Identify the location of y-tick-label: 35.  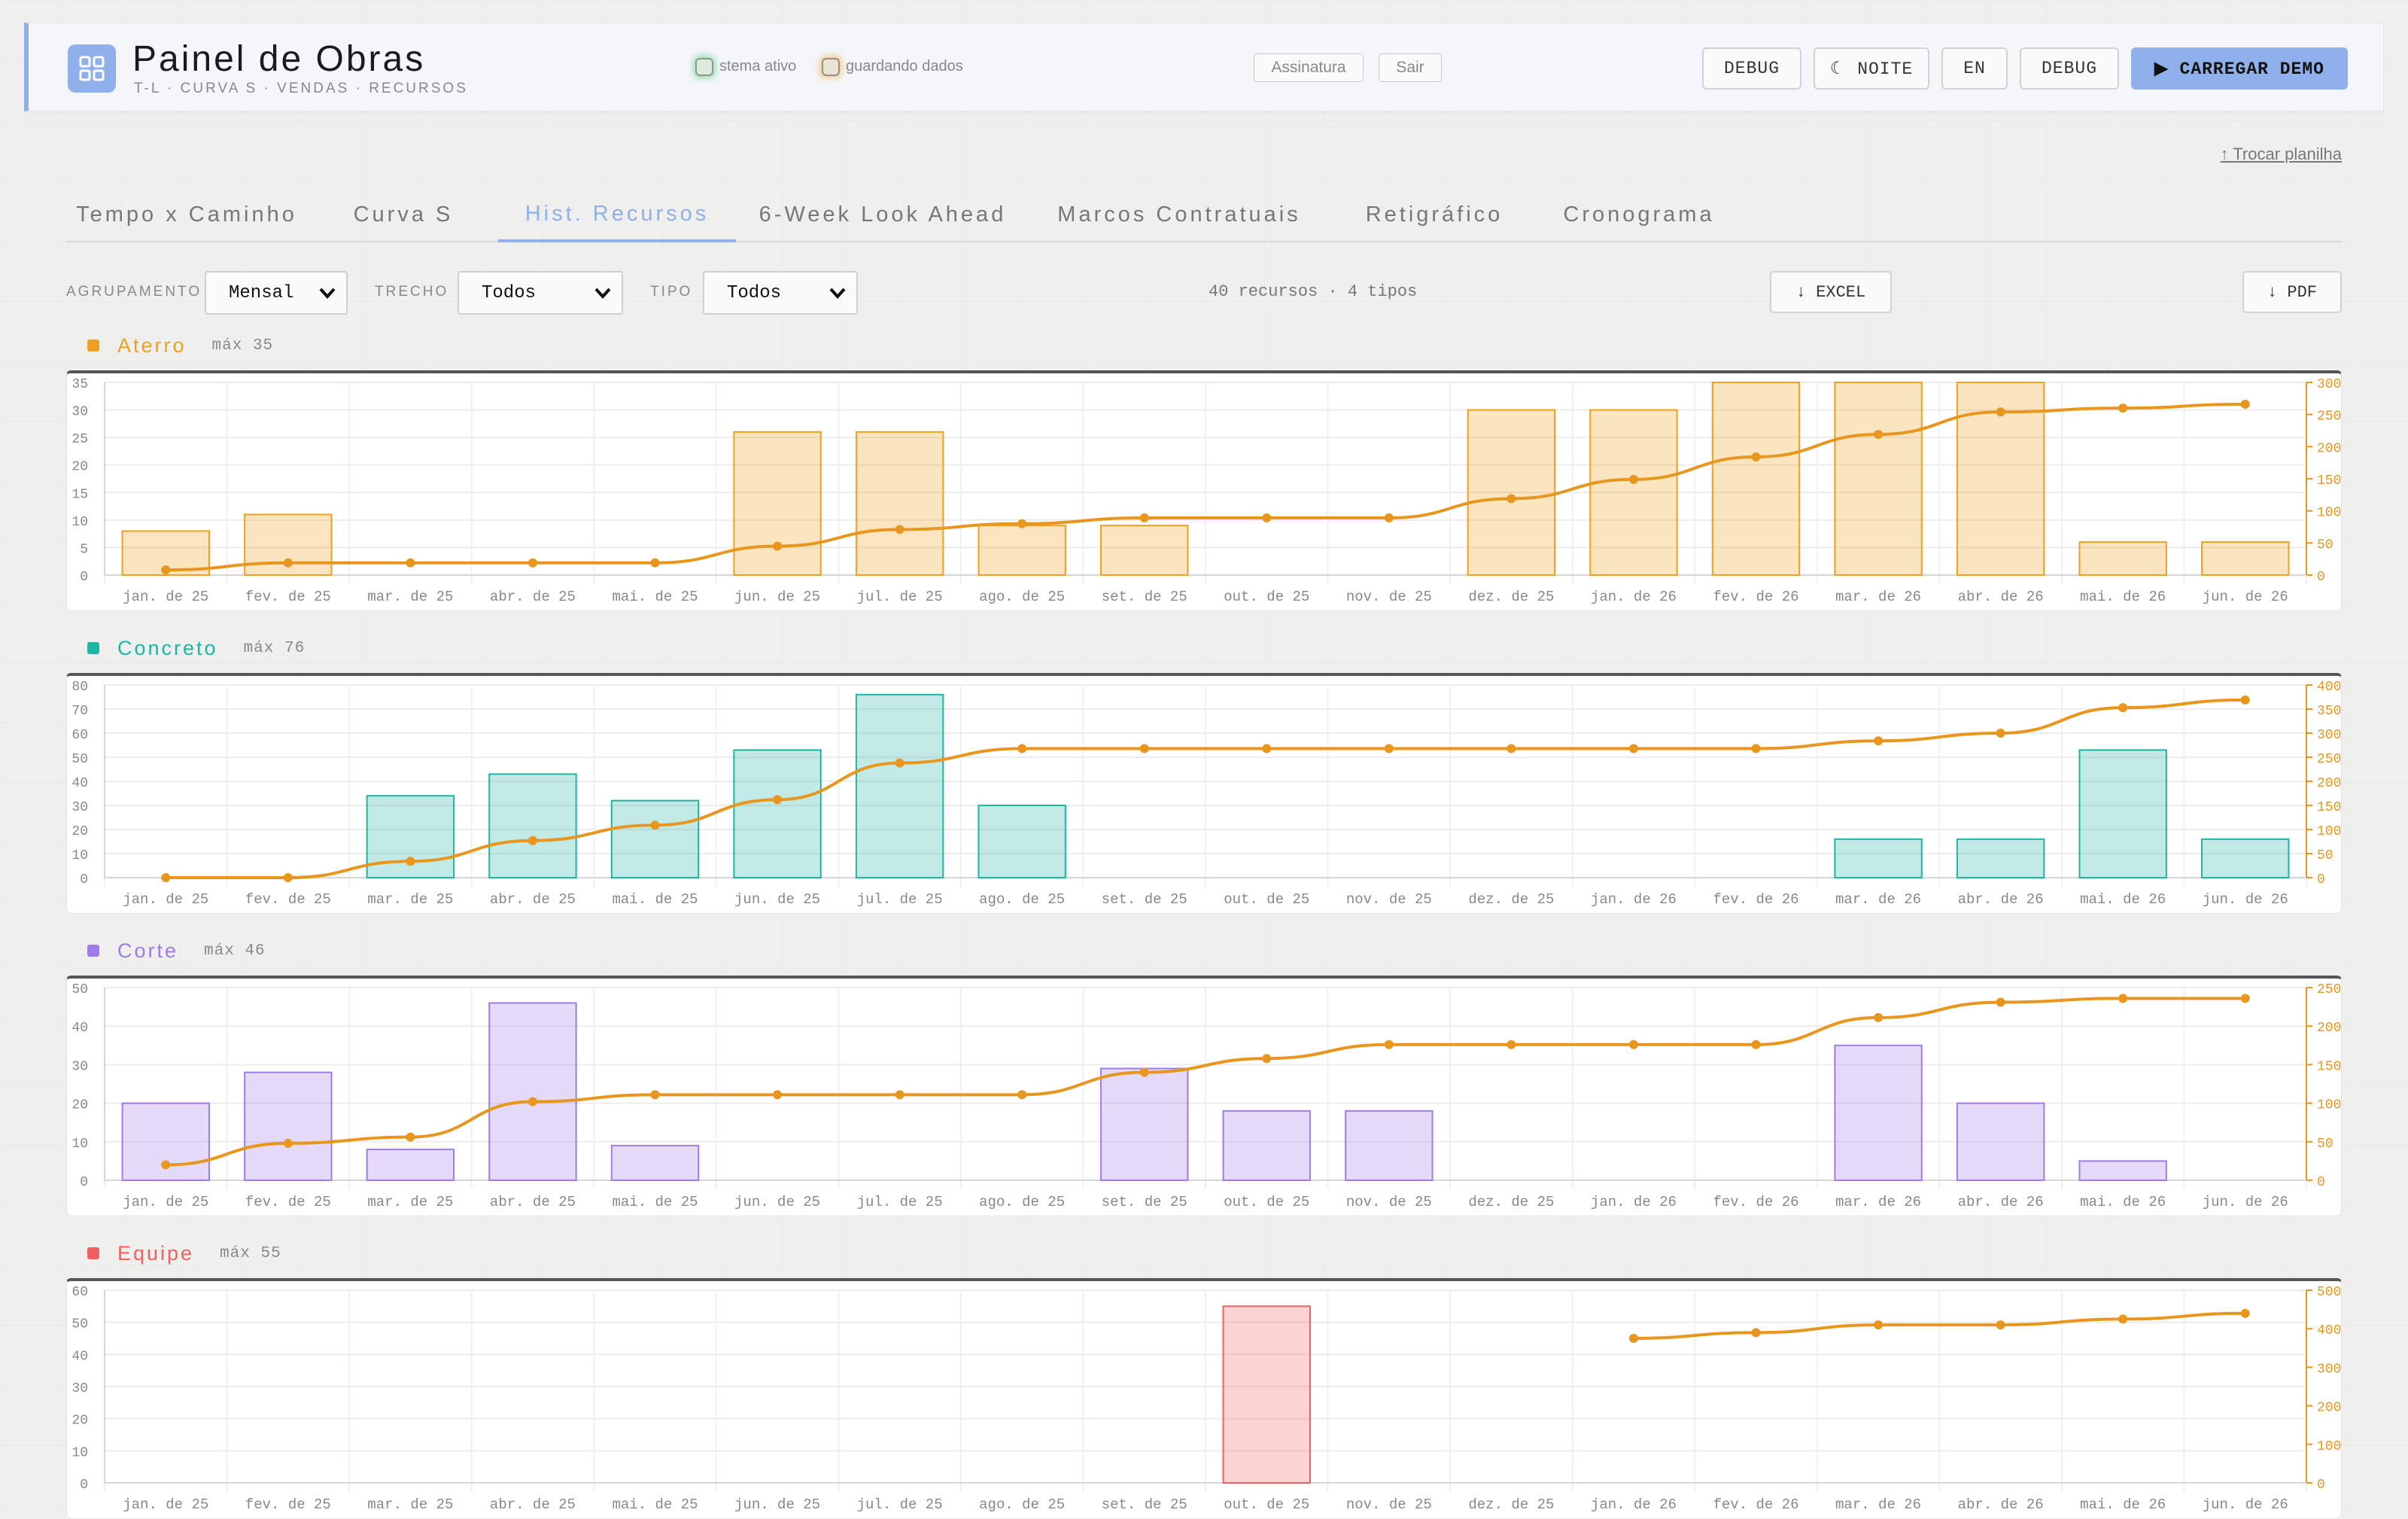
(79, 384).